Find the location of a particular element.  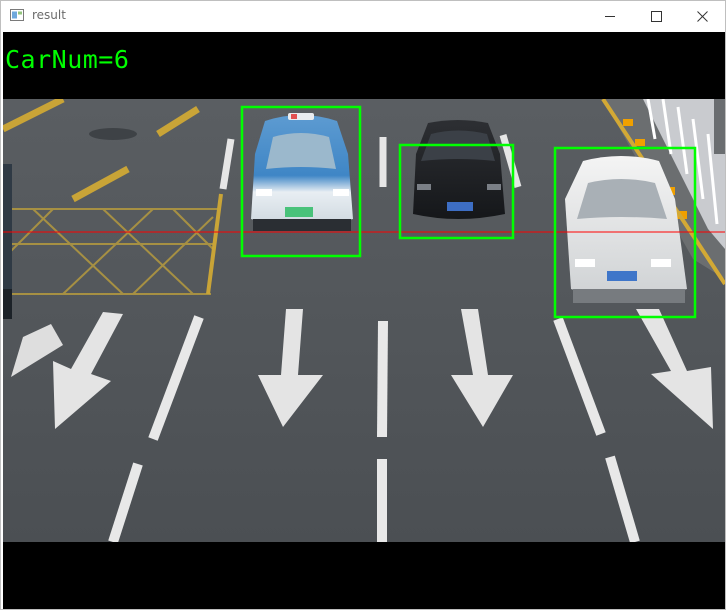

window-title: result is located at coordinates (49, 15).